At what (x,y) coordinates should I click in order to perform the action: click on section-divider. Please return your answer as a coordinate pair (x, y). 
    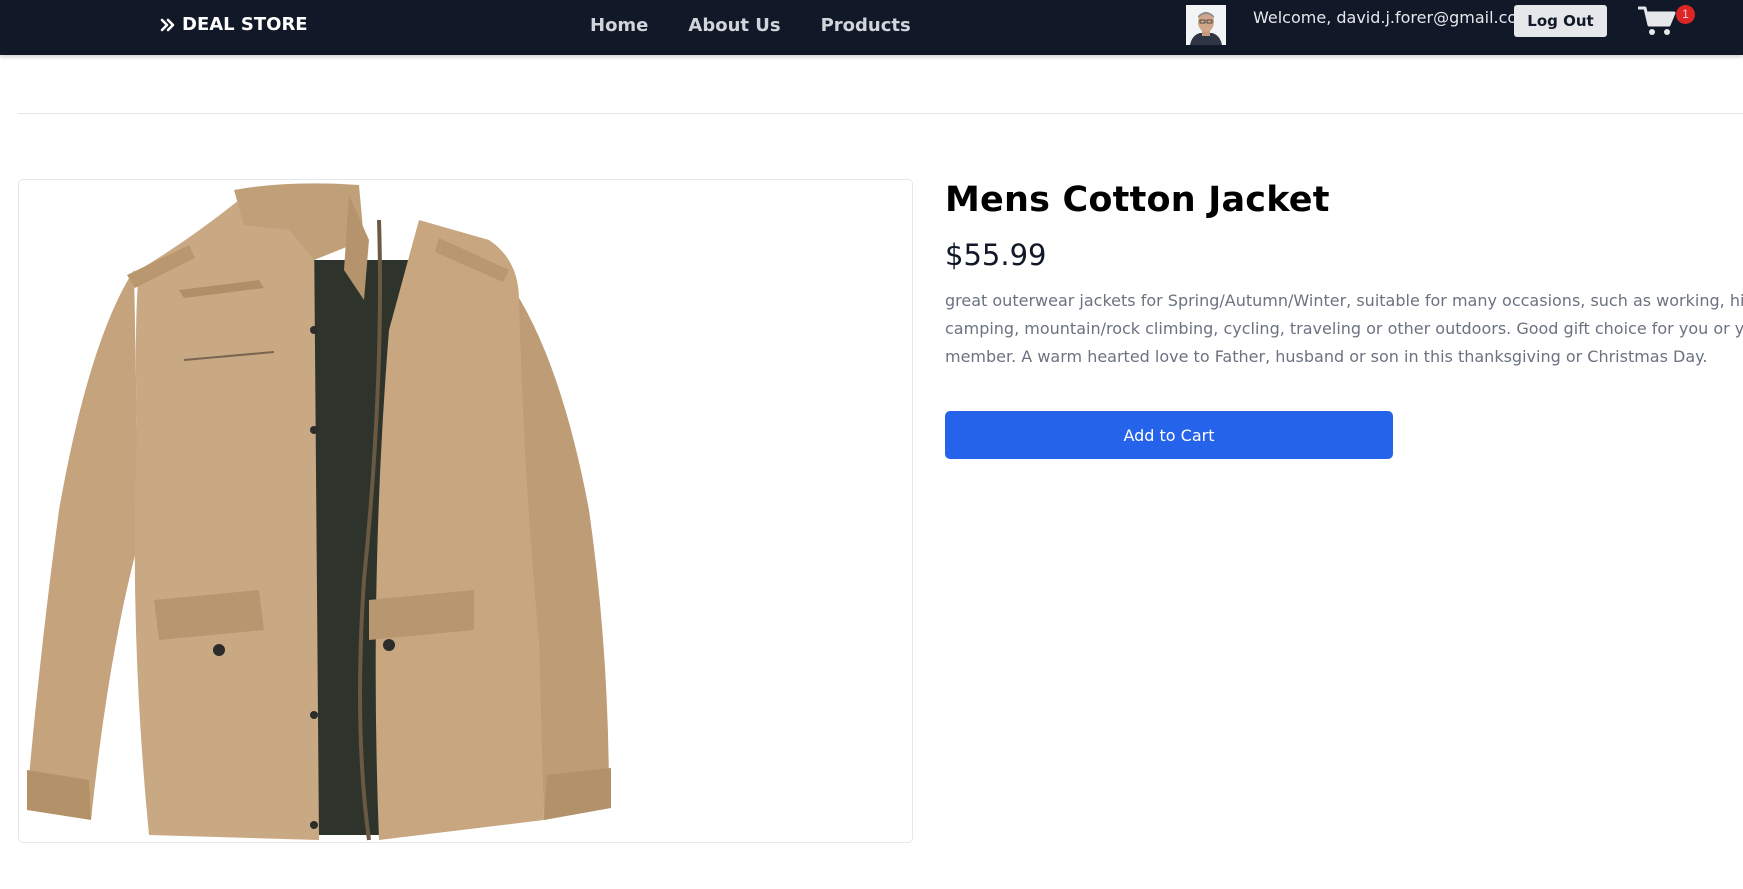
    Looking at the image, I should click on (880, 113).